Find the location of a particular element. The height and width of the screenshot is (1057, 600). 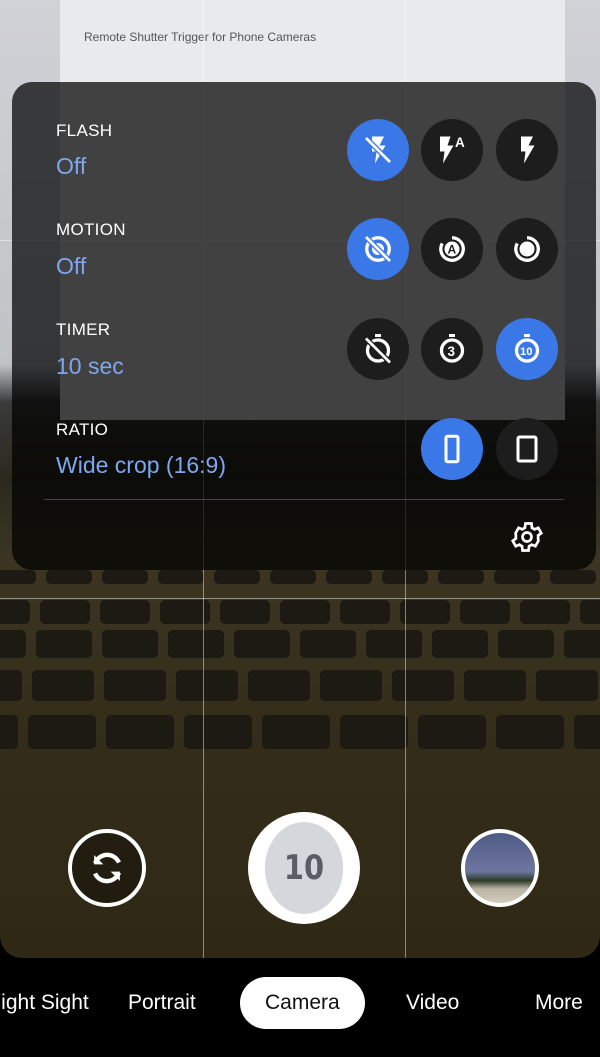

ratio-full-button is located at coordinates (527, 449).